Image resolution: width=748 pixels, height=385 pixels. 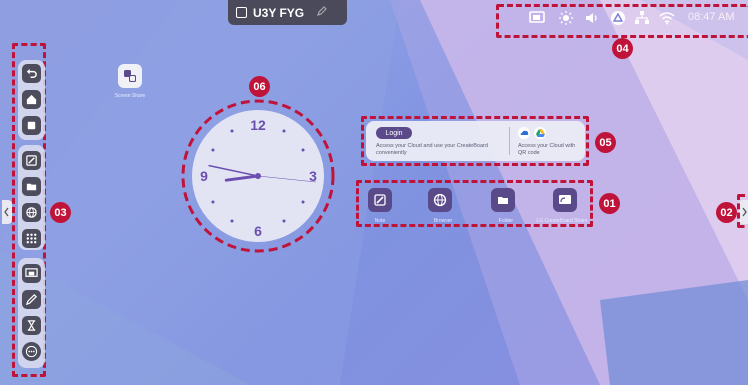 What do you see at coordinates (540, 133) in the screenshot?
I see `google-drive-icon` at bounding box center [540, 133].